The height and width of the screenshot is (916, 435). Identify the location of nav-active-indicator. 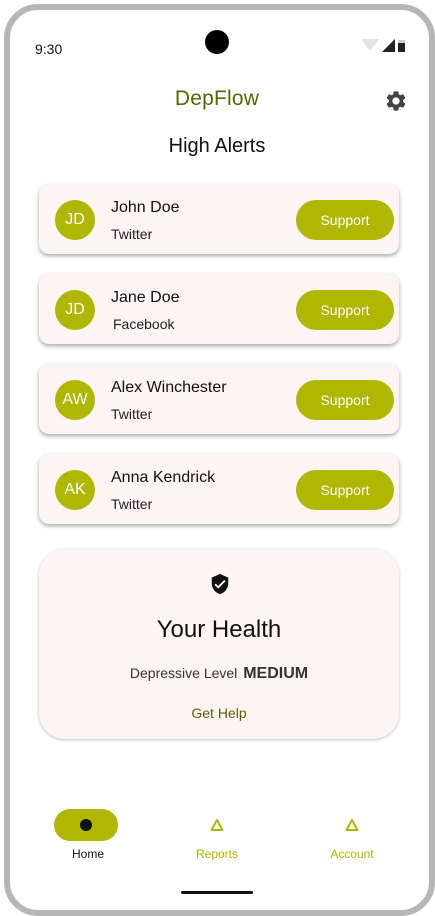
(86, 825).